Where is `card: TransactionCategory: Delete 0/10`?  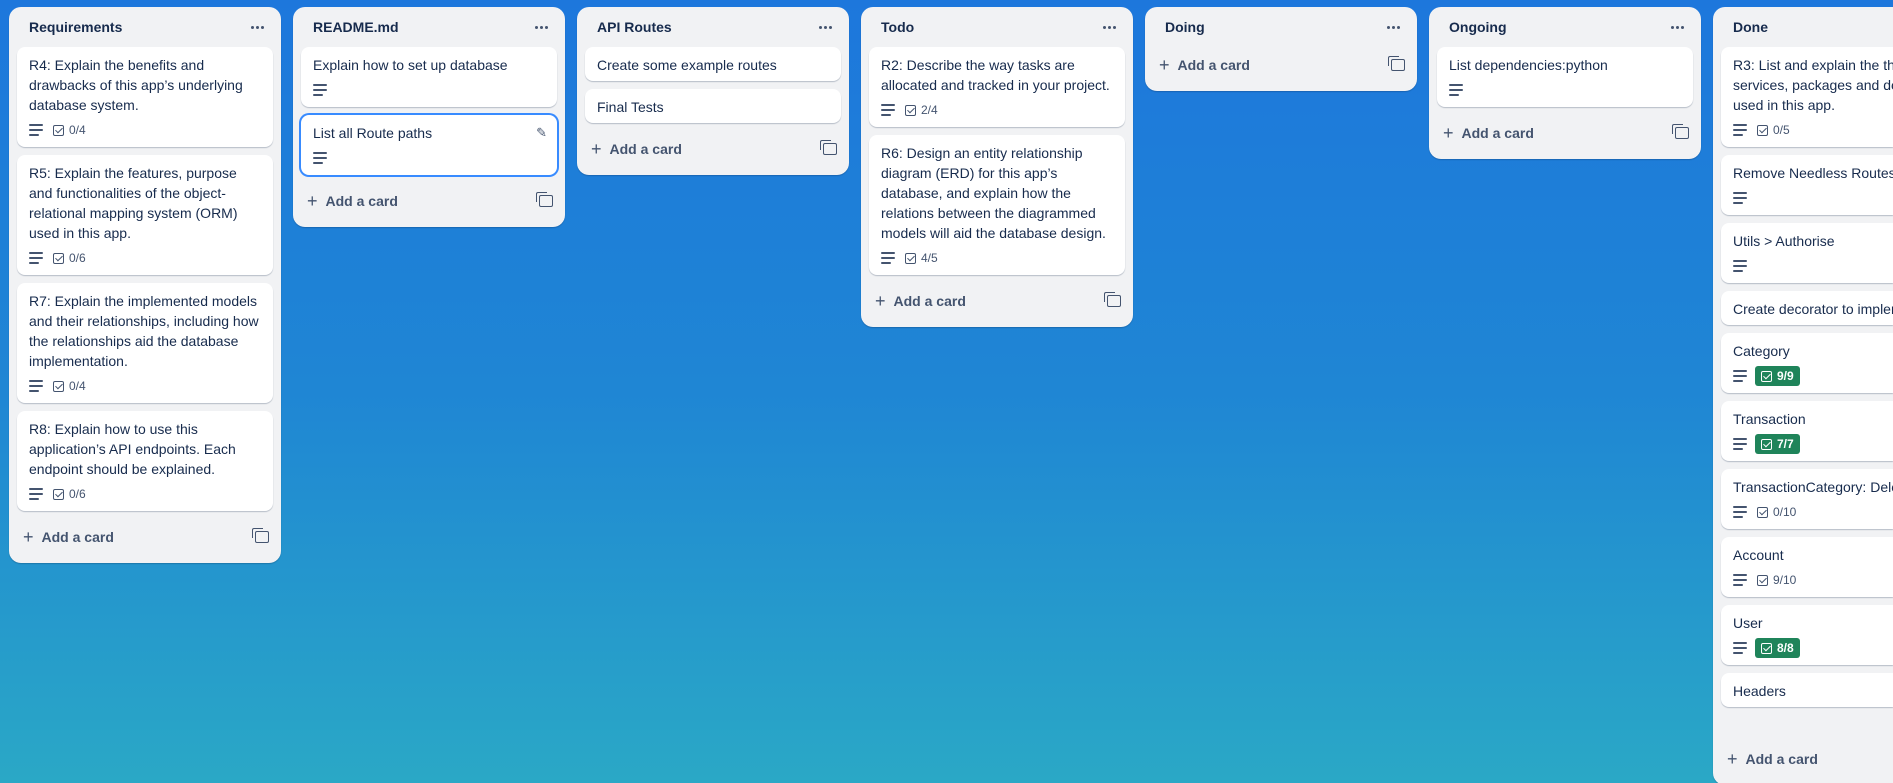 card: TransactionCategory: Delete 0/10 is located at coordinates (1807, 499).